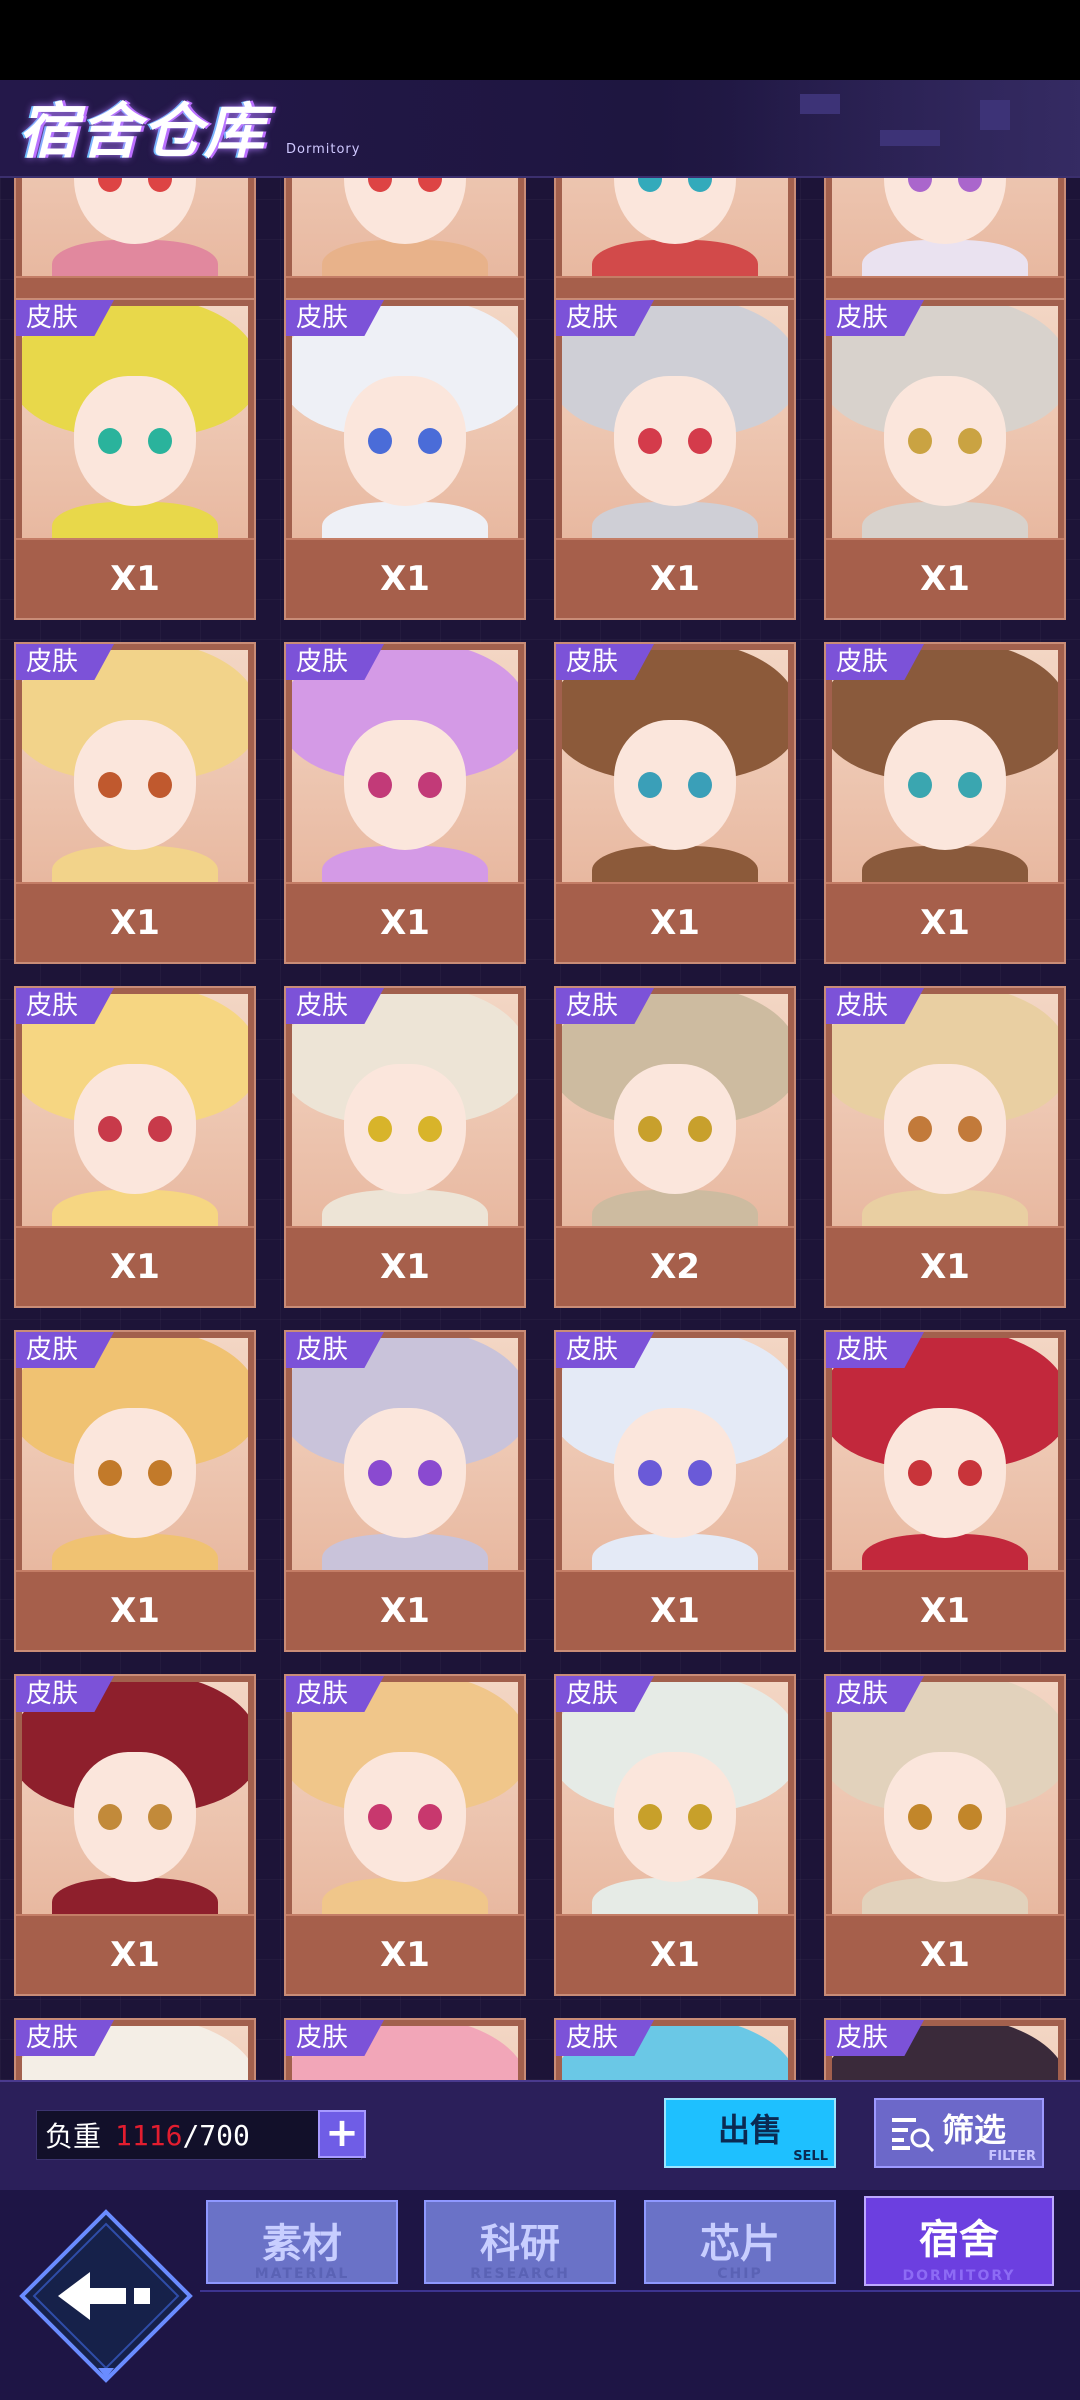 Image resolution: width=1080 pixels, height=2400 pixels. Describe the element at coordinates (959, 2133) in the screenshot. I see `filter-button: 筛选 FILTER` at that location.